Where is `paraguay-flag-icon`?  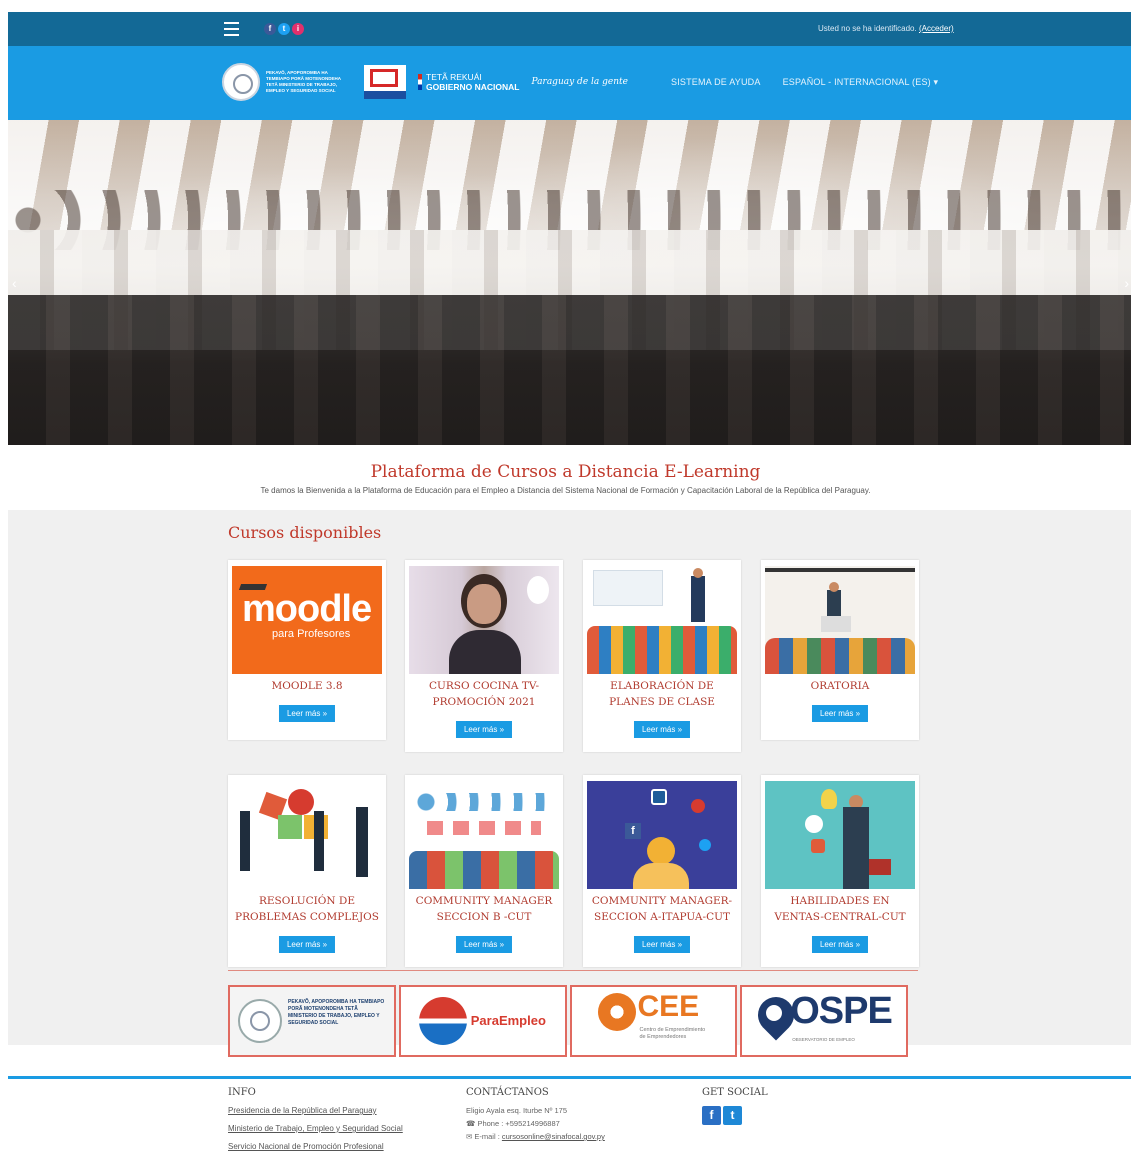 paraguay-flag-icon is located at coordinates (420, 82).